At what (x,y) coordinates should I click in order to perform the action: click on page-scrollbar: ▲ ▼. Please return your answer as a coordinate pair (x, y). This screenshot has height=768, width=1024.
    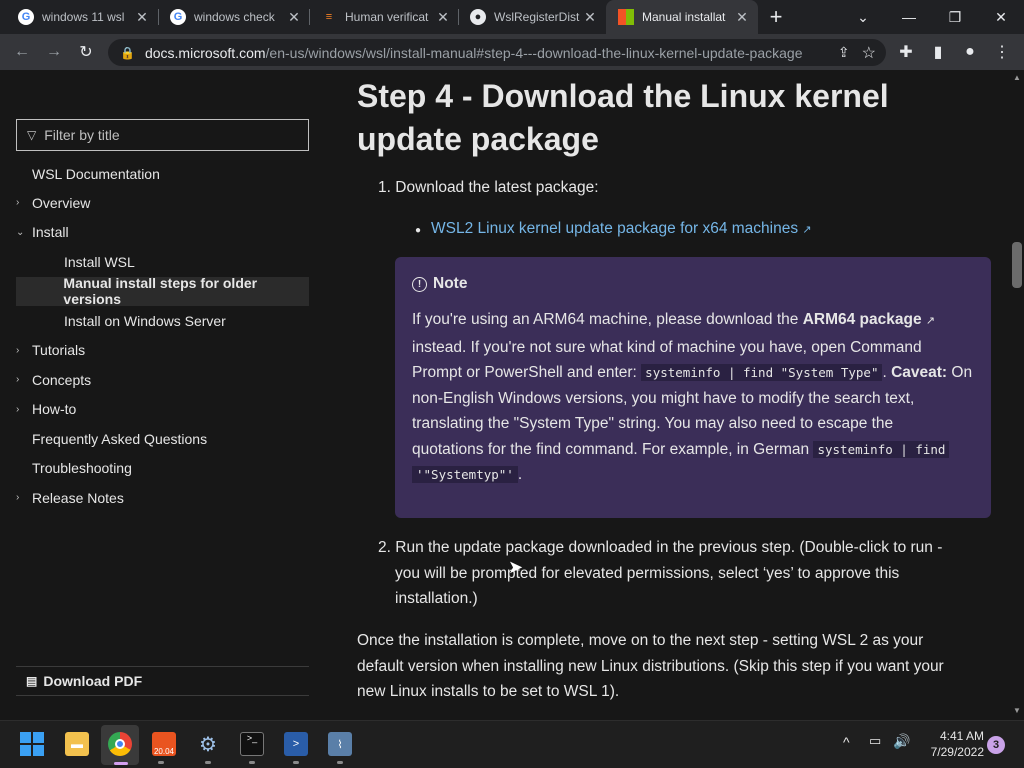
    Looking at the image, I should click on (1017, 395).